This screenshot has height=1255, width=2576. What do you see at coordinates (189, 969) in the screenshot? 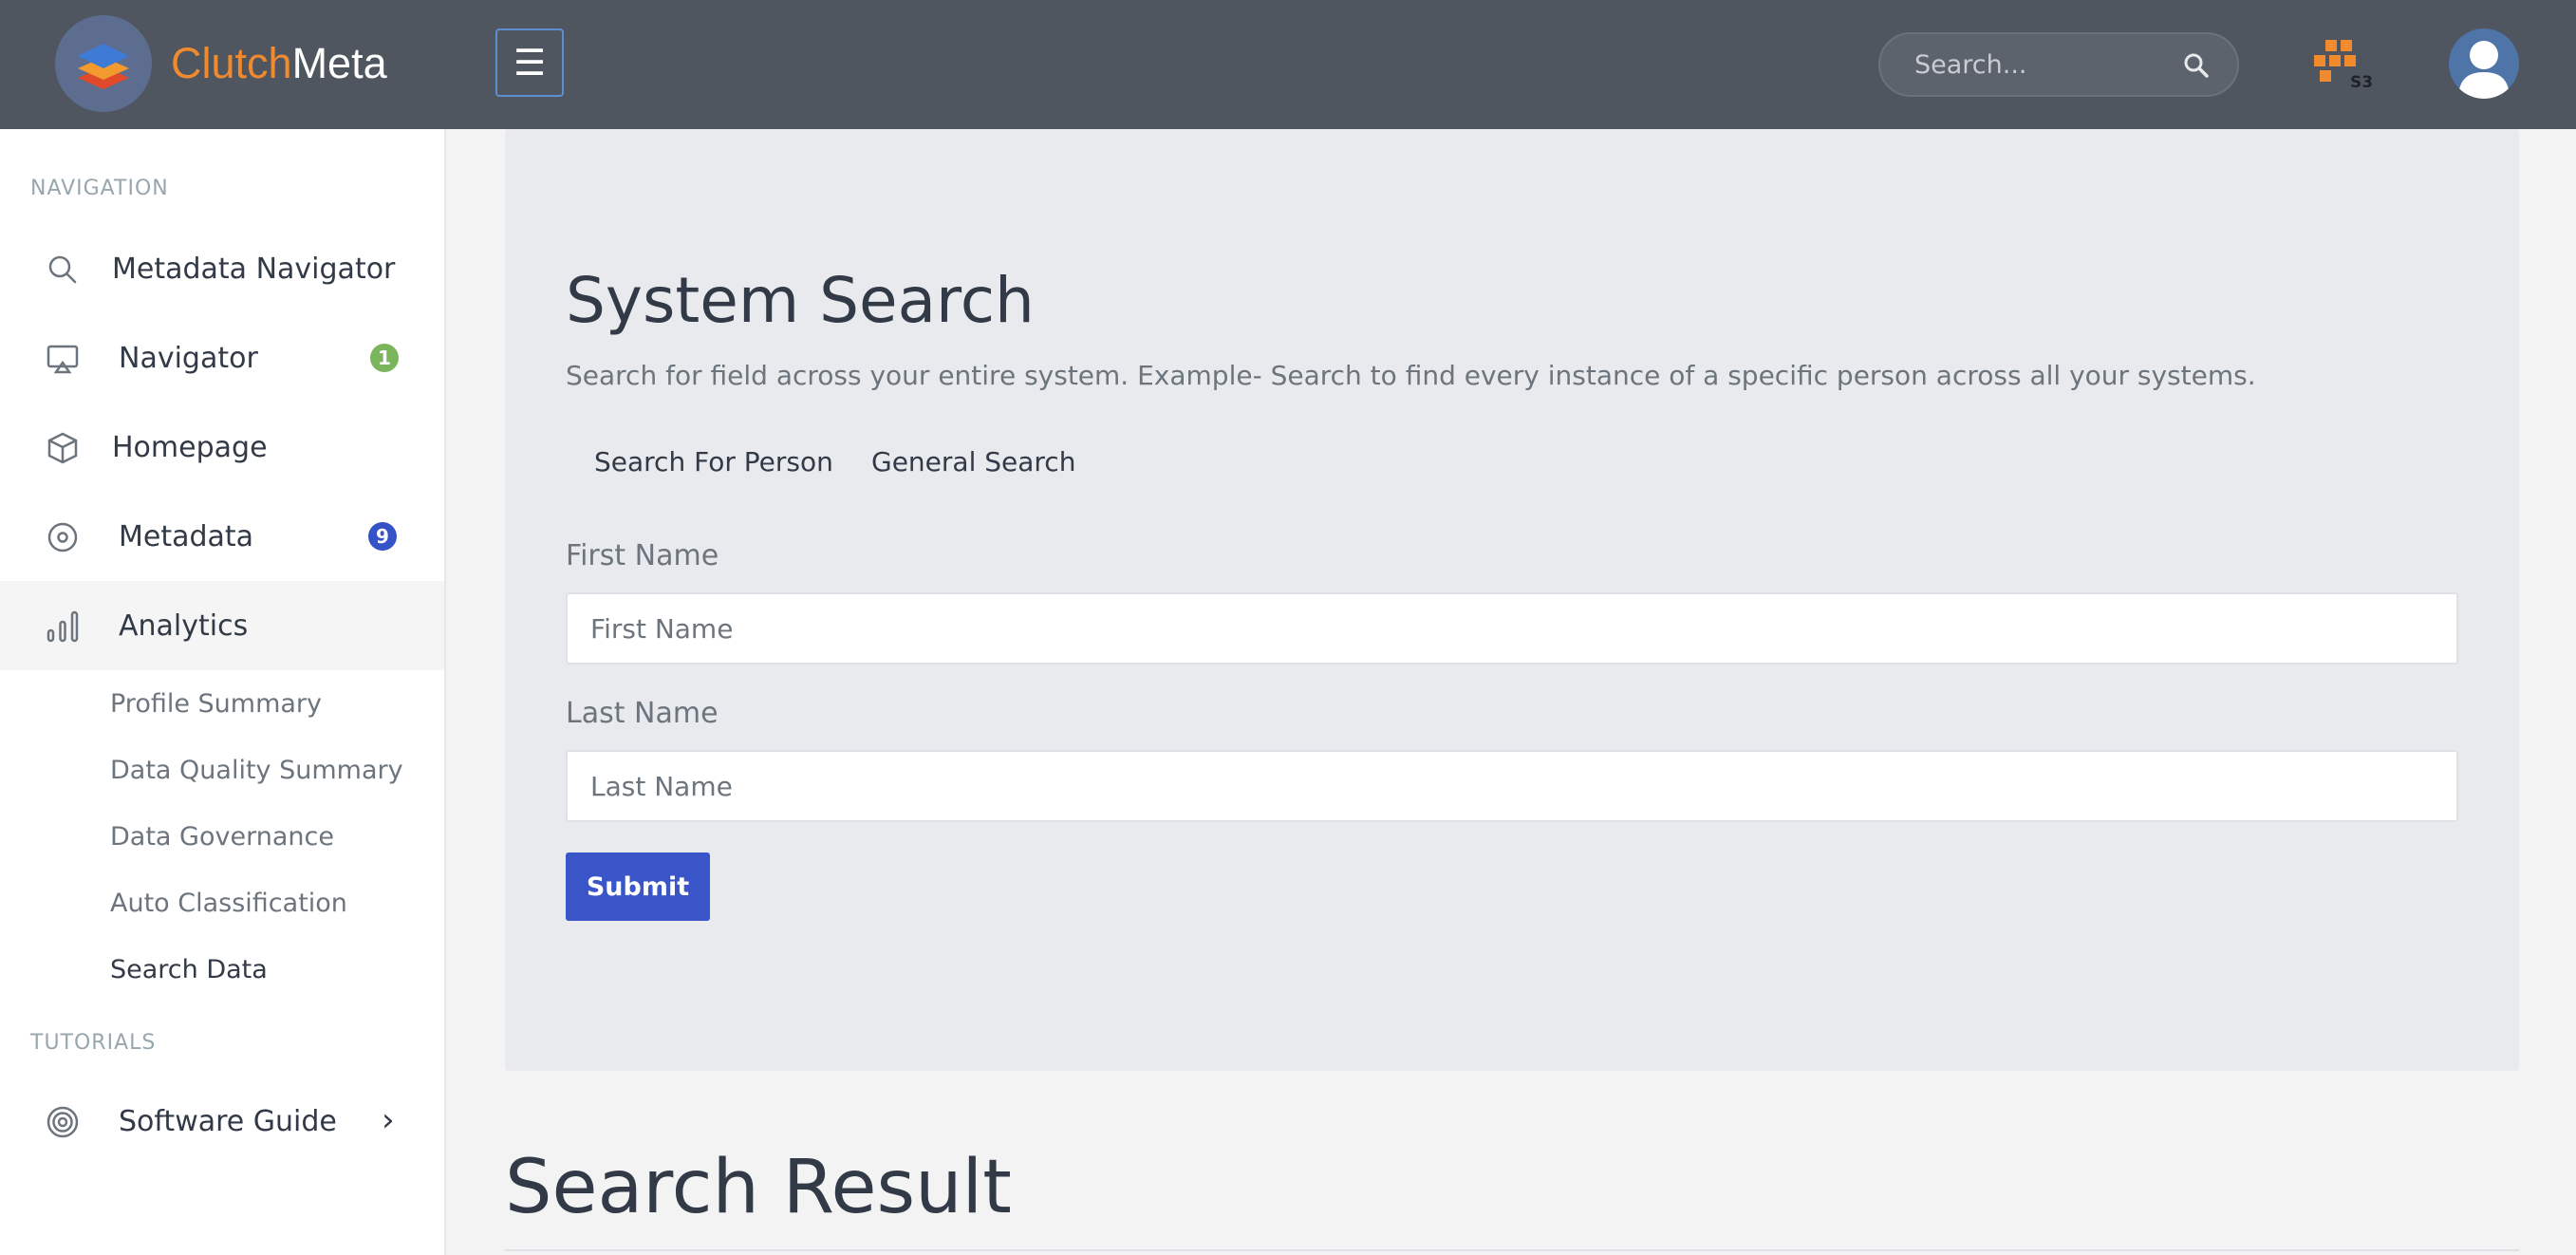
I see `sidebar-subitem-search-data: Search Data` at bounding box center [189, 969].